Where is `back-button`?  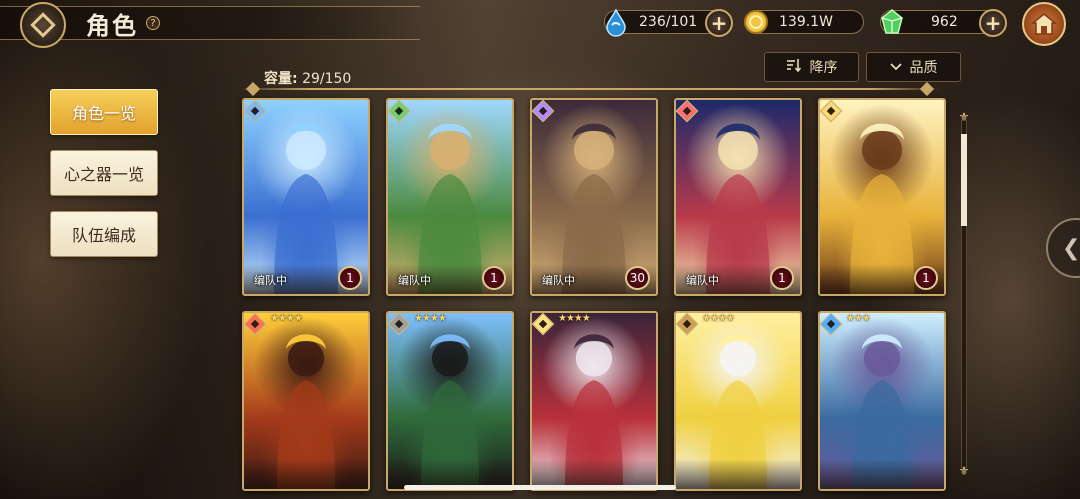
back-button is located at coordinates (43, 25).